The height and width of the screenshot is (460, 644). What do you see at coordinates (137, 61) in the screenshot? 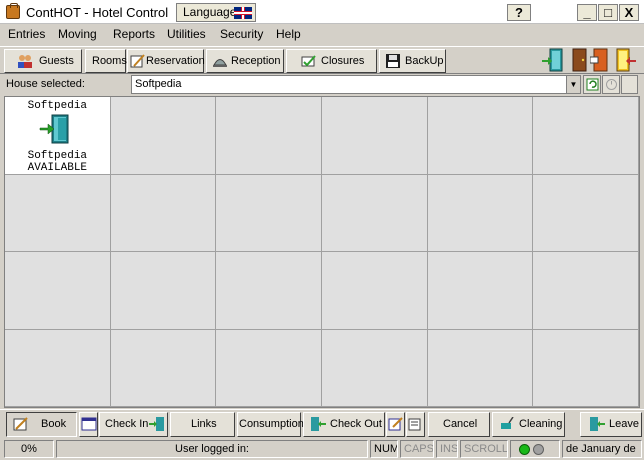
I see `notebook-pencil-icon` at bounding box center [137, 61].